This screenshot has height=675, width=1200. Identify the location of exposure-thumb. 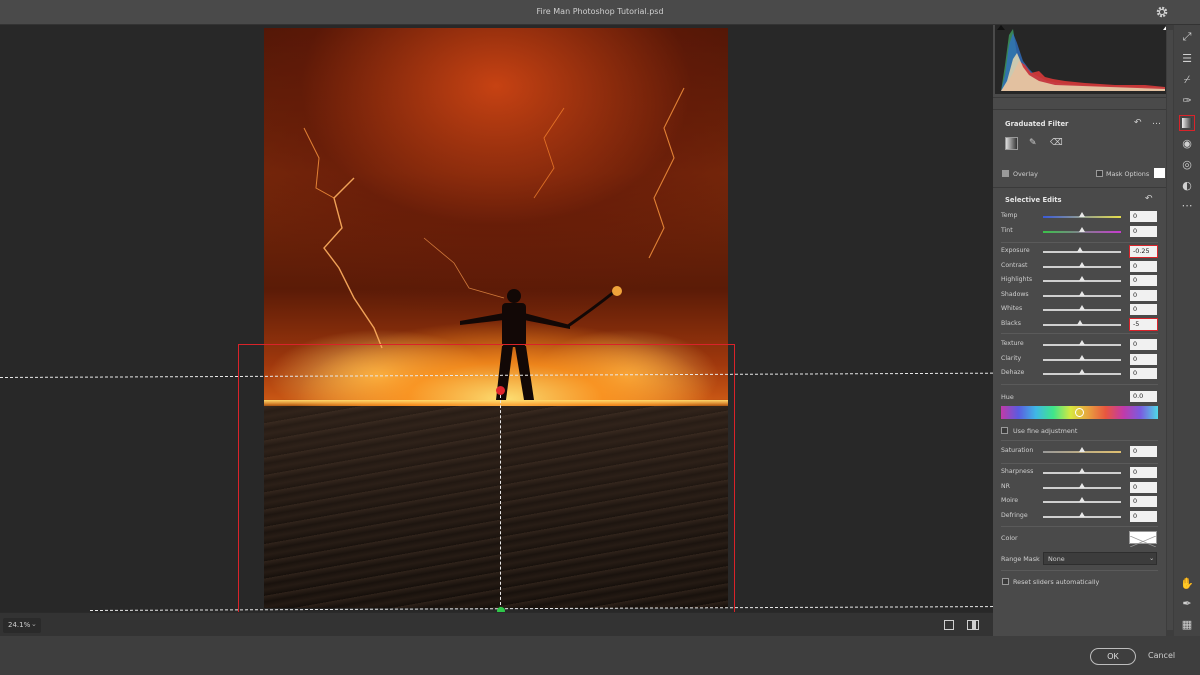
(1079, 249).